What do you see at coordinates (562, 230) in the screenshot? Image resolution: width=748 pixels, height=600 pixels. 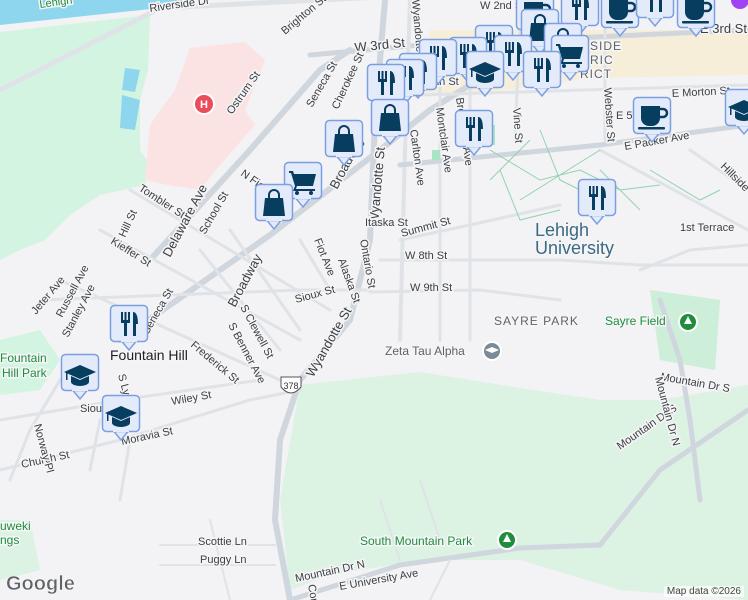 I see `university-label: Lehigh` at bounding box center [562, 230].